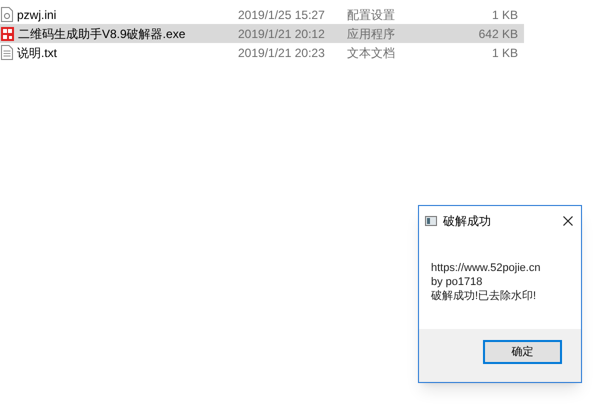 The image size is (600, 405). Describe the element at coordinates (282, 34) in the screenshot. I see `file-date: 2019/1/21 20:12` at that location.